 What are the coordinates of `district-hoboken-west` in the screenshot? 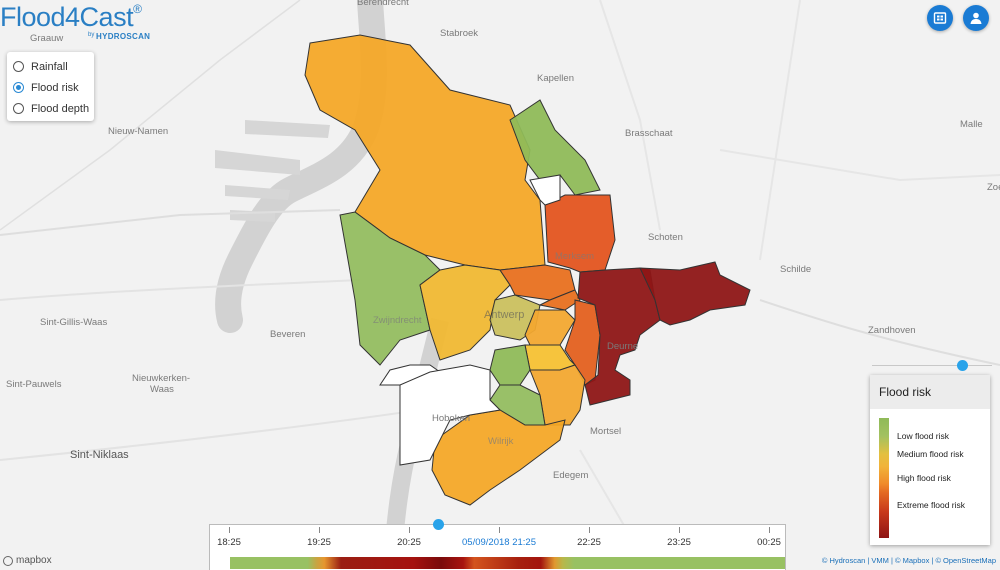 It's located at (510, 365).